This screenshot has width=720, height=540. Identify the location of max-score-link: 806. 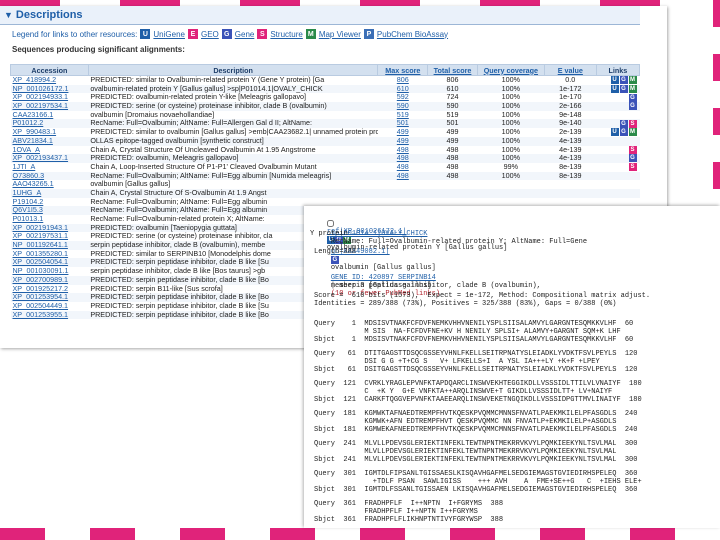
(403, 80).